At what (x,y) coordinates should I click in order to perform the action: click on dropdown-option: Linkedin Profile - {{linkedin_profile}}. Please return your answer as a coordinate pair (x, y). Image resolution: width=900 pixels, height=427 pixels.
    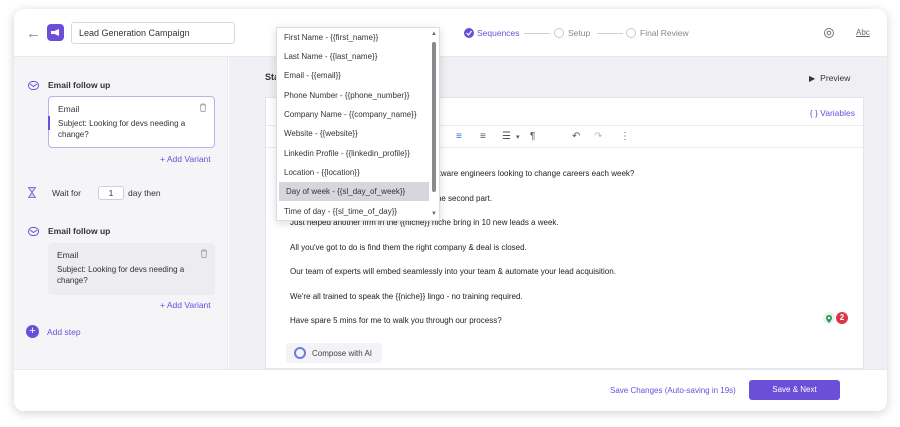
    Looking at the image, I should click on (353, 153).